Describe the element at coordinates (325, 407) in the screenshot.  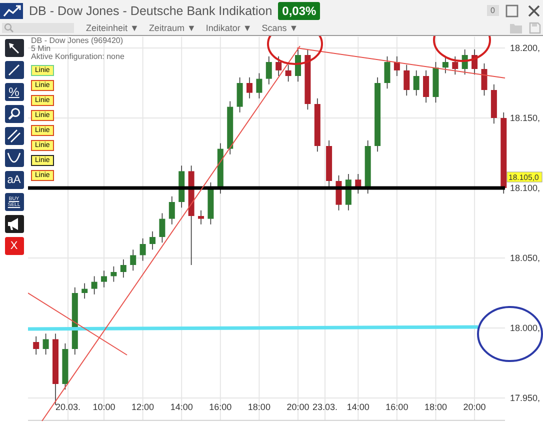
I see `date-label: 23.03.` at that location.